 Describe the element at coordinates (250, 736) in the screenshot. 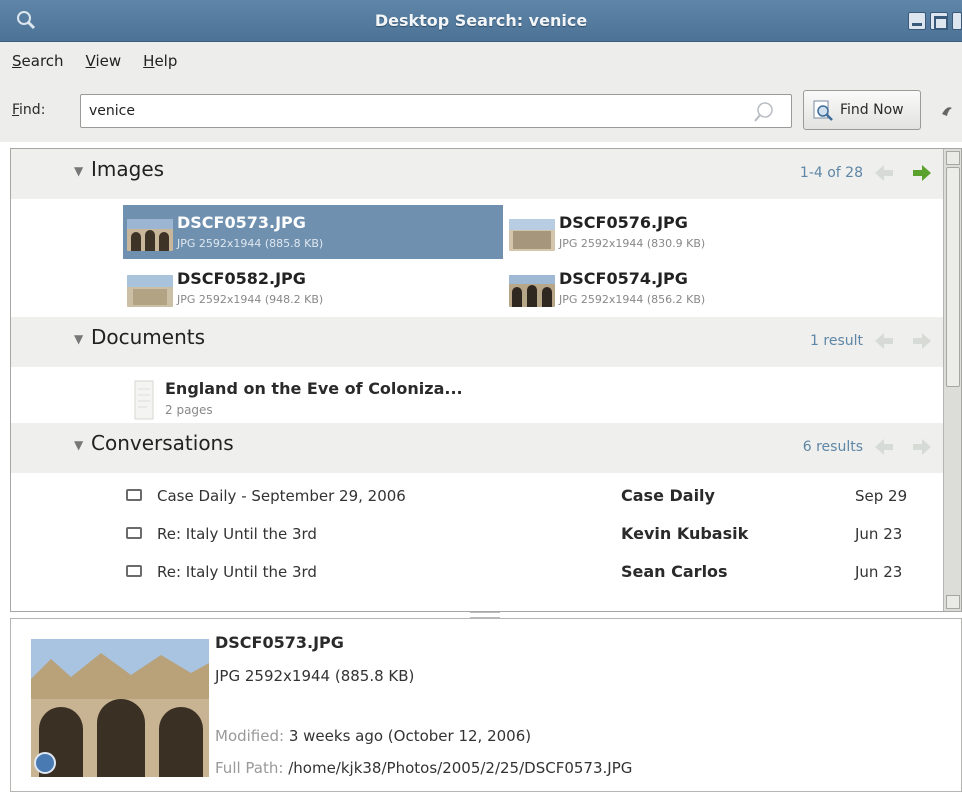

I see `modified-label: Modified:` at that location.